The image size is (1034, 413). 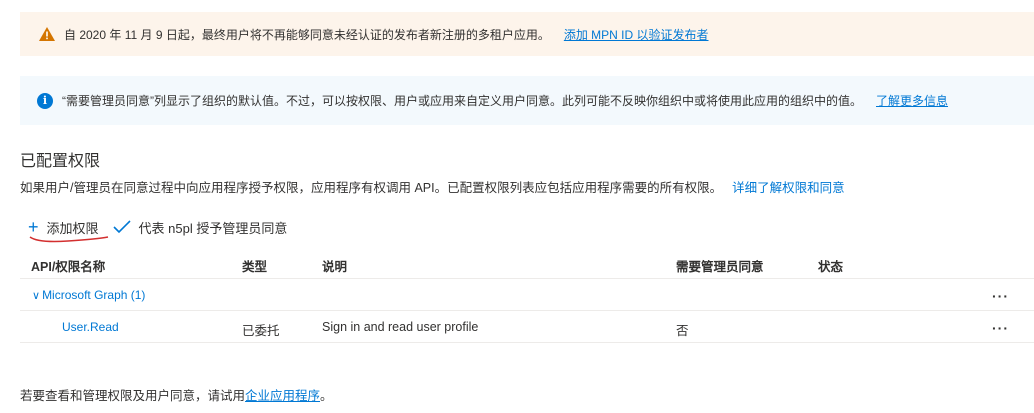 I want to click on group-toggle: ∨ Microsoft Graph (1), so click(x=88, y=295).